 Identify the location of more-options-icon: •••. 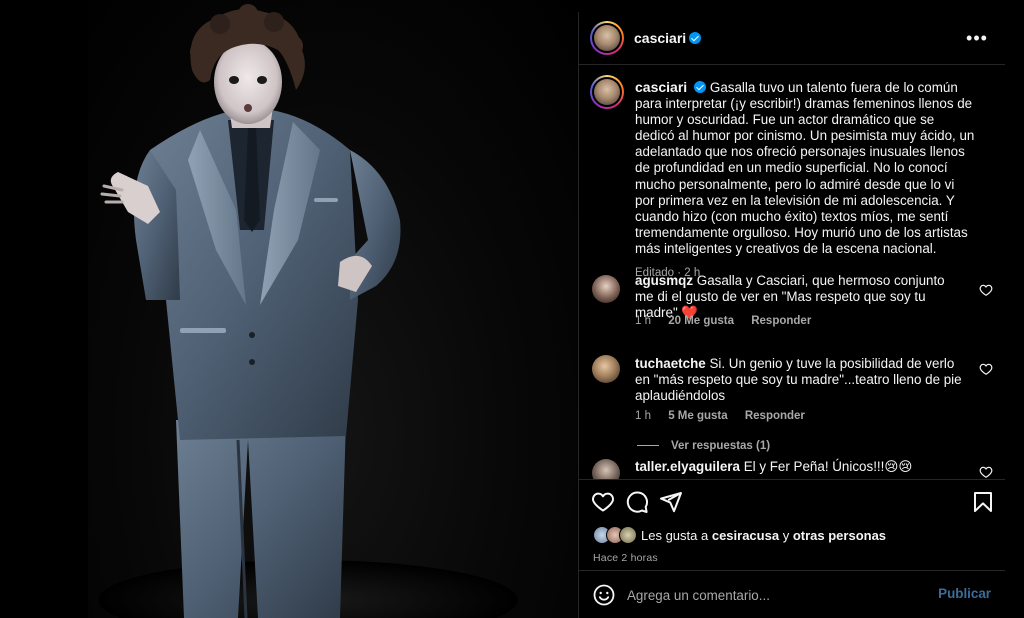
(977, 38).